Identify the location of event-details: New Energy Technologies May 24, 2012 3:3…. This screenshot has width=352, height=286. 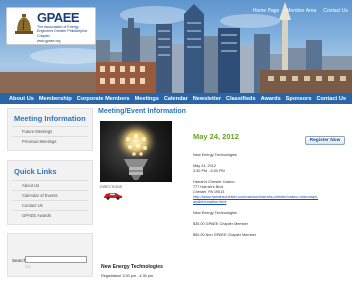
(268, 195).